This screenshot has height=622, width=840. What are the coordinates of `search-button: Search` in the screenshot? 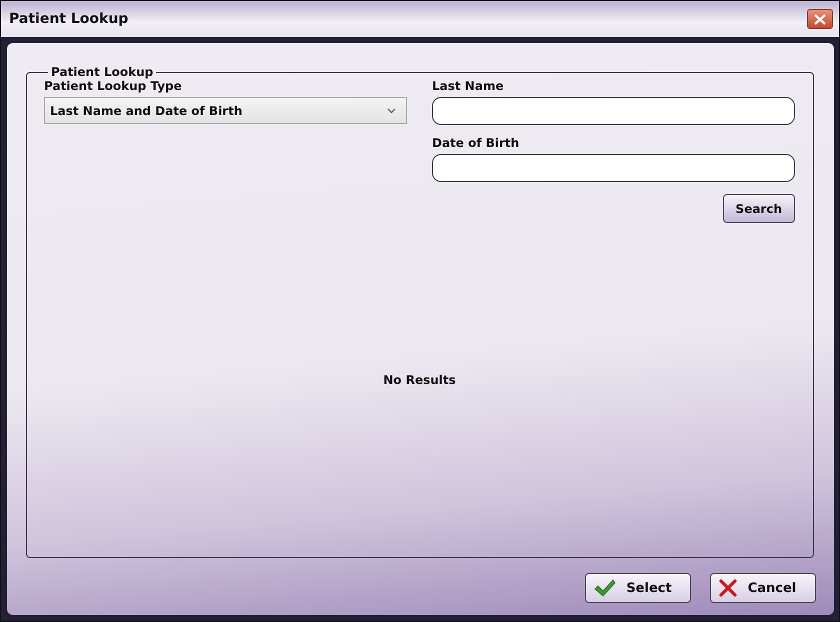 It's located at (758, 208).